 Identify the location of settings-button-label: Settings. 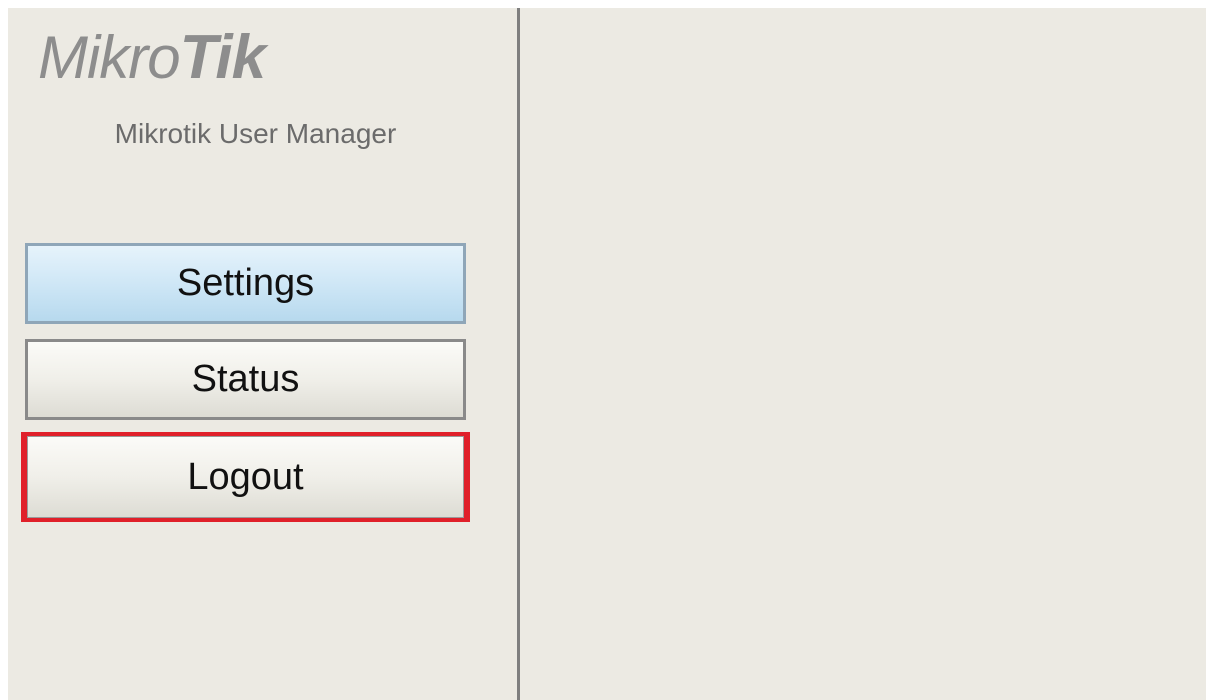
(245, 283).